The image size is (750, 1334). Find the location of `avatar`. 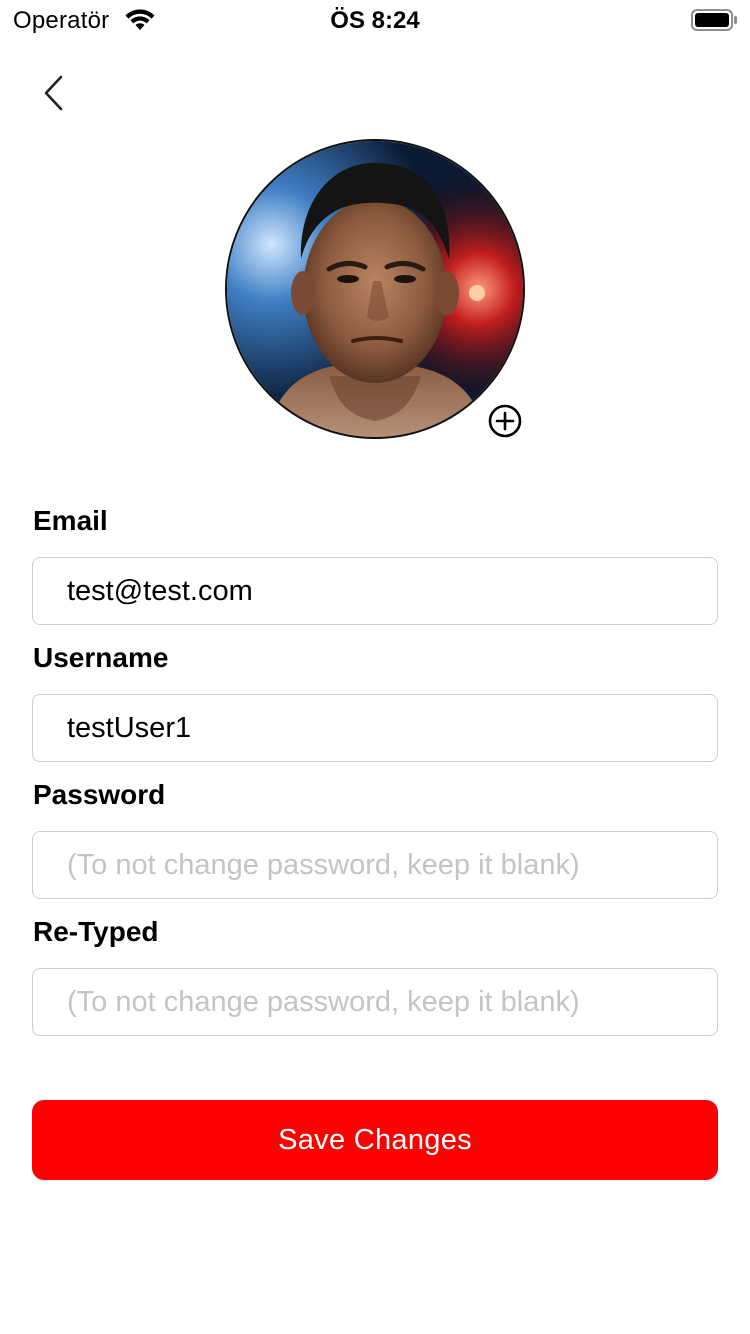

avatar is located at coordinates (375, 289).